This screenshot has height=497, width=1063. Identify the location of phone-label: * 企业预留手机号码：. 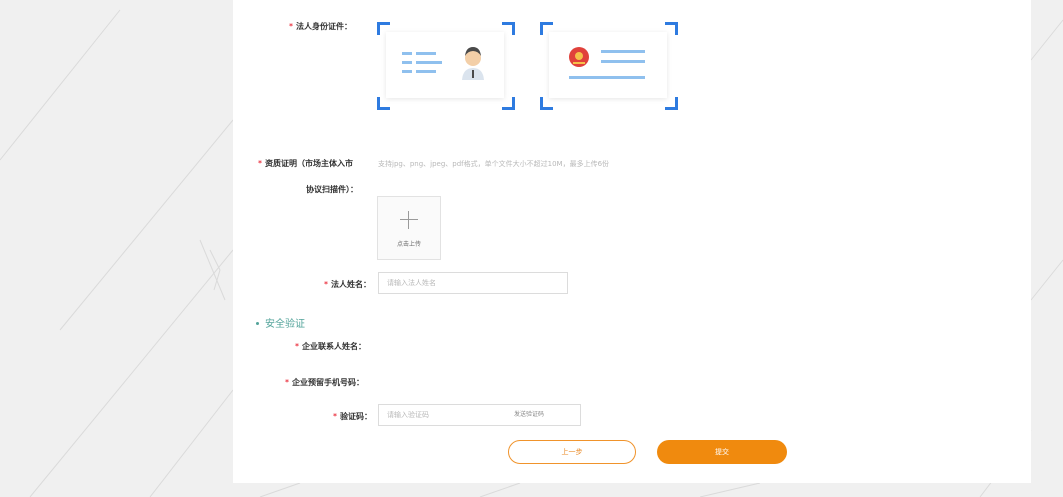
(324, 382).